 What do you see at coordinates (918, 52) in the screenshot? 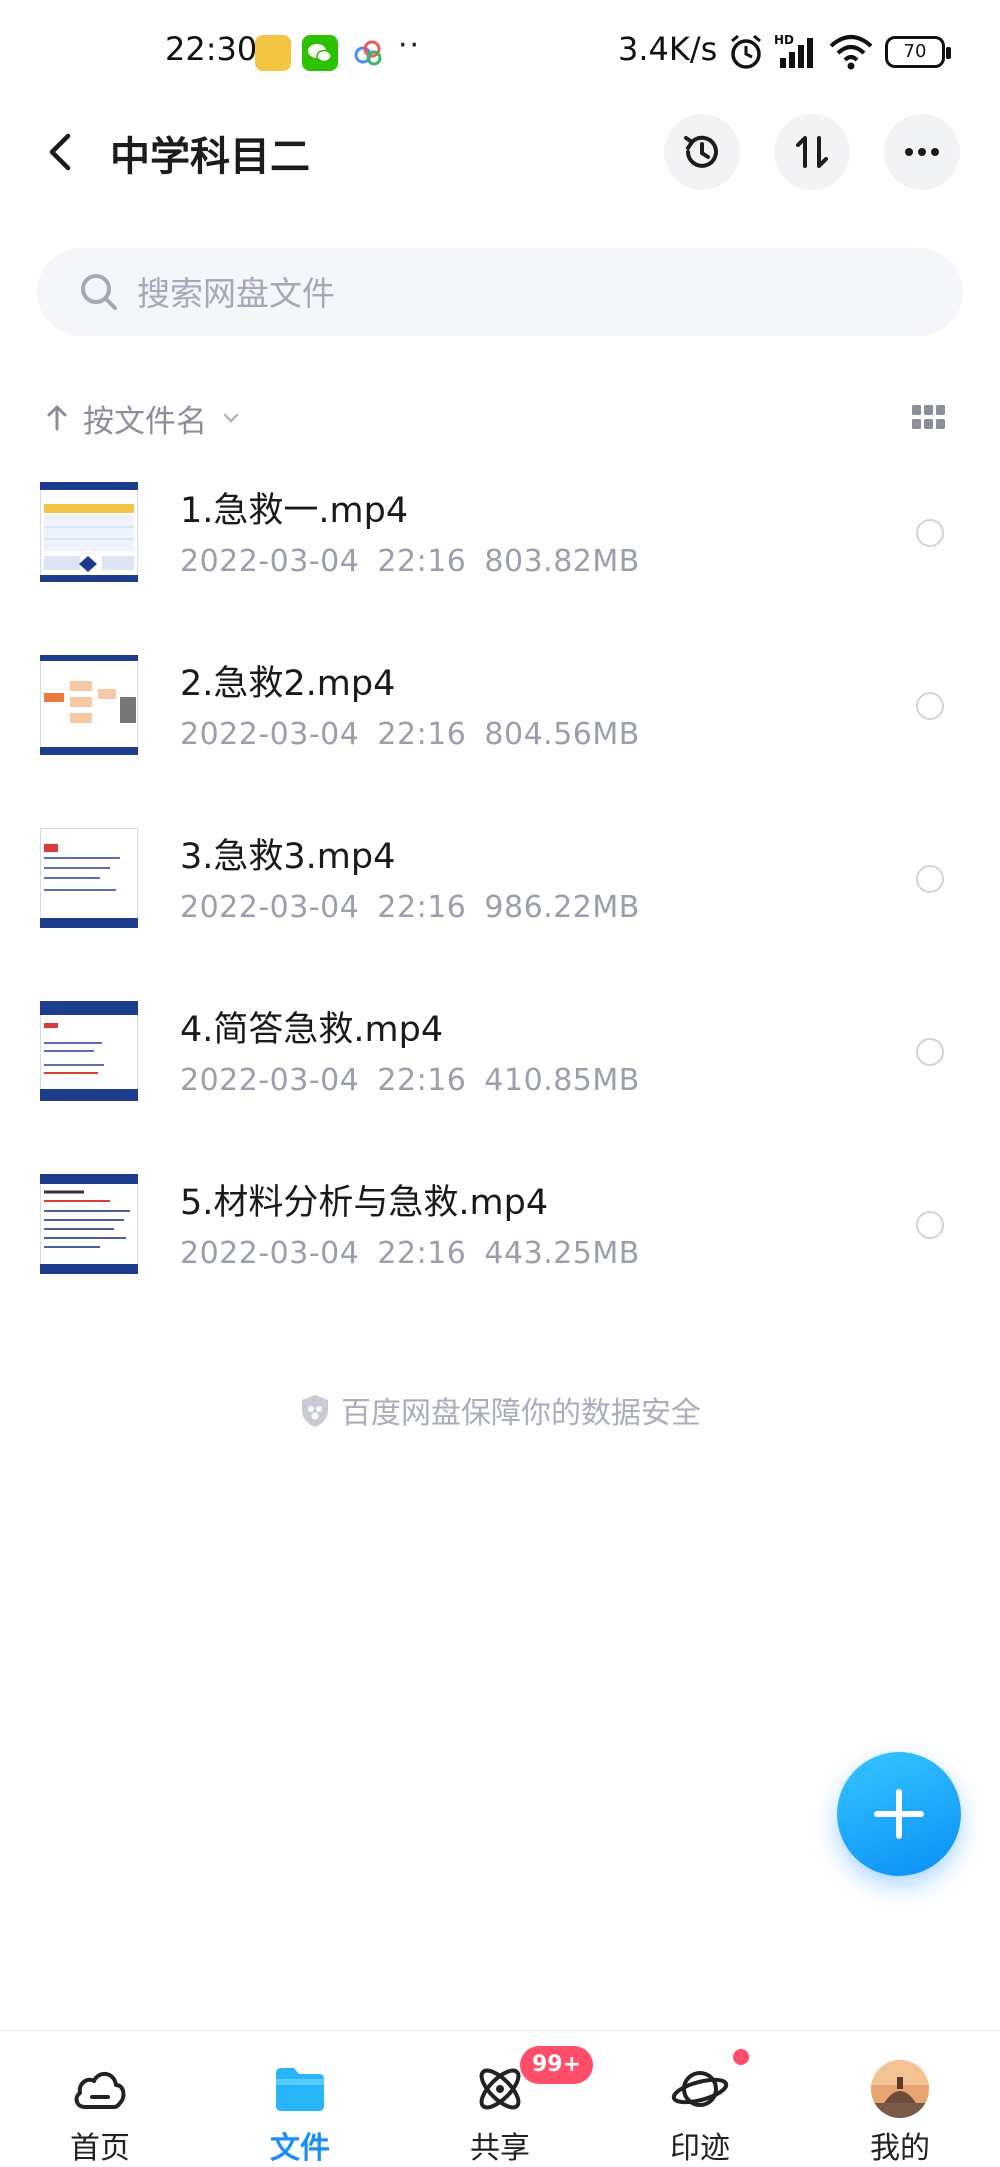
I see `battery-icon: 70` at bounding box center [918, 52].